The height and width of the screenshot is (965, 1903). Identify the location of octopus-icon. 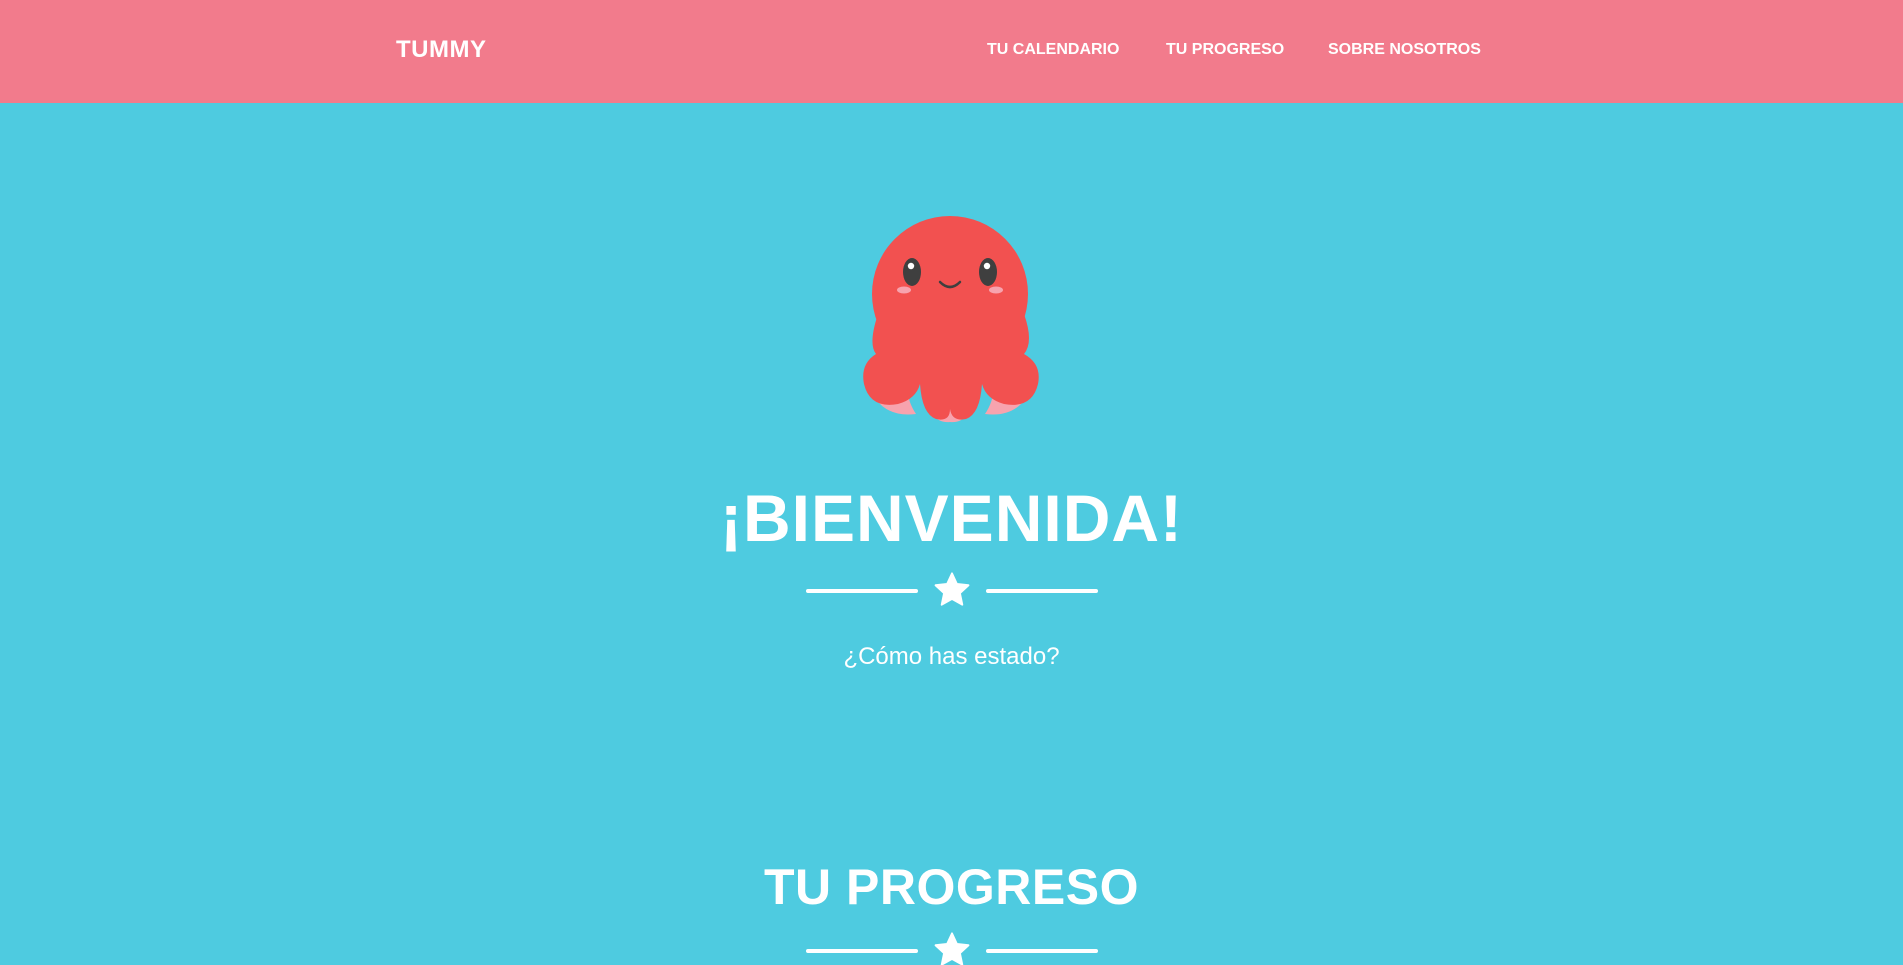
(951, 319).